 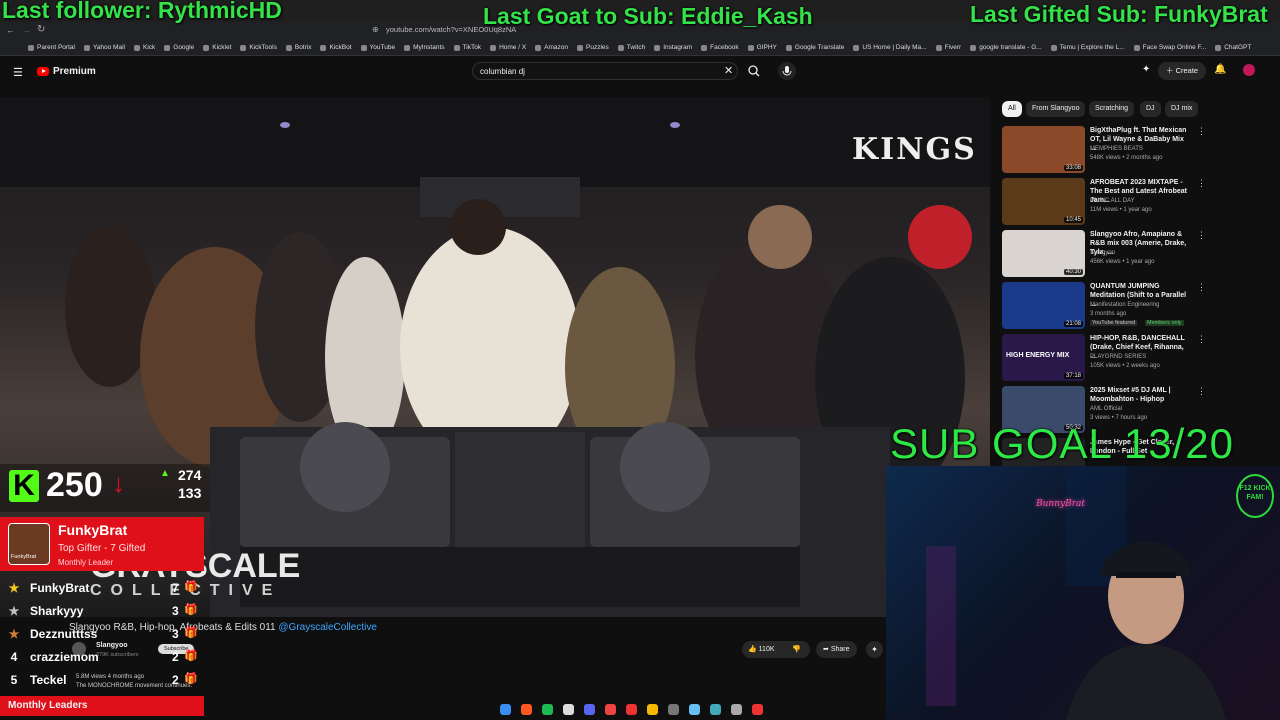 I want to click on bookmark-item: Fiverr, so click(x=948, y=47).